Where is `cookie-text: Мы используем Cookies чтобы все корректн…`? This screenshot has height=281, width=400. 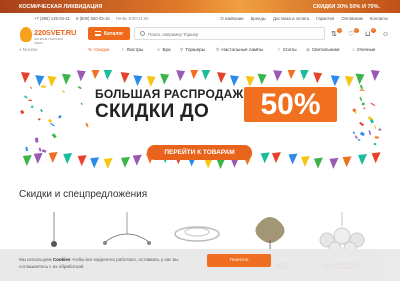 cookie-text: Мы используем Cookies чтобы все корректн… is located at coordinates (111, 263).